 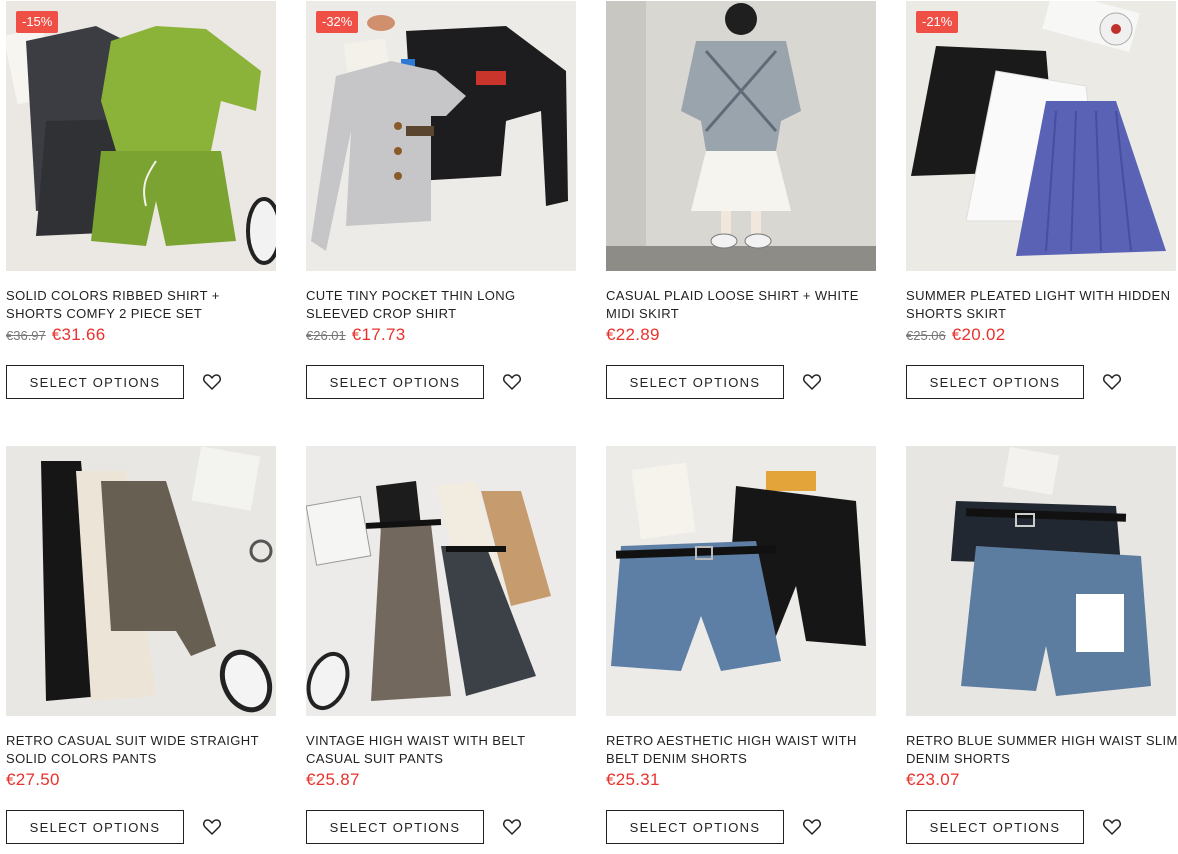 I want to click on price: €25.31, so click(x=633, y=779).